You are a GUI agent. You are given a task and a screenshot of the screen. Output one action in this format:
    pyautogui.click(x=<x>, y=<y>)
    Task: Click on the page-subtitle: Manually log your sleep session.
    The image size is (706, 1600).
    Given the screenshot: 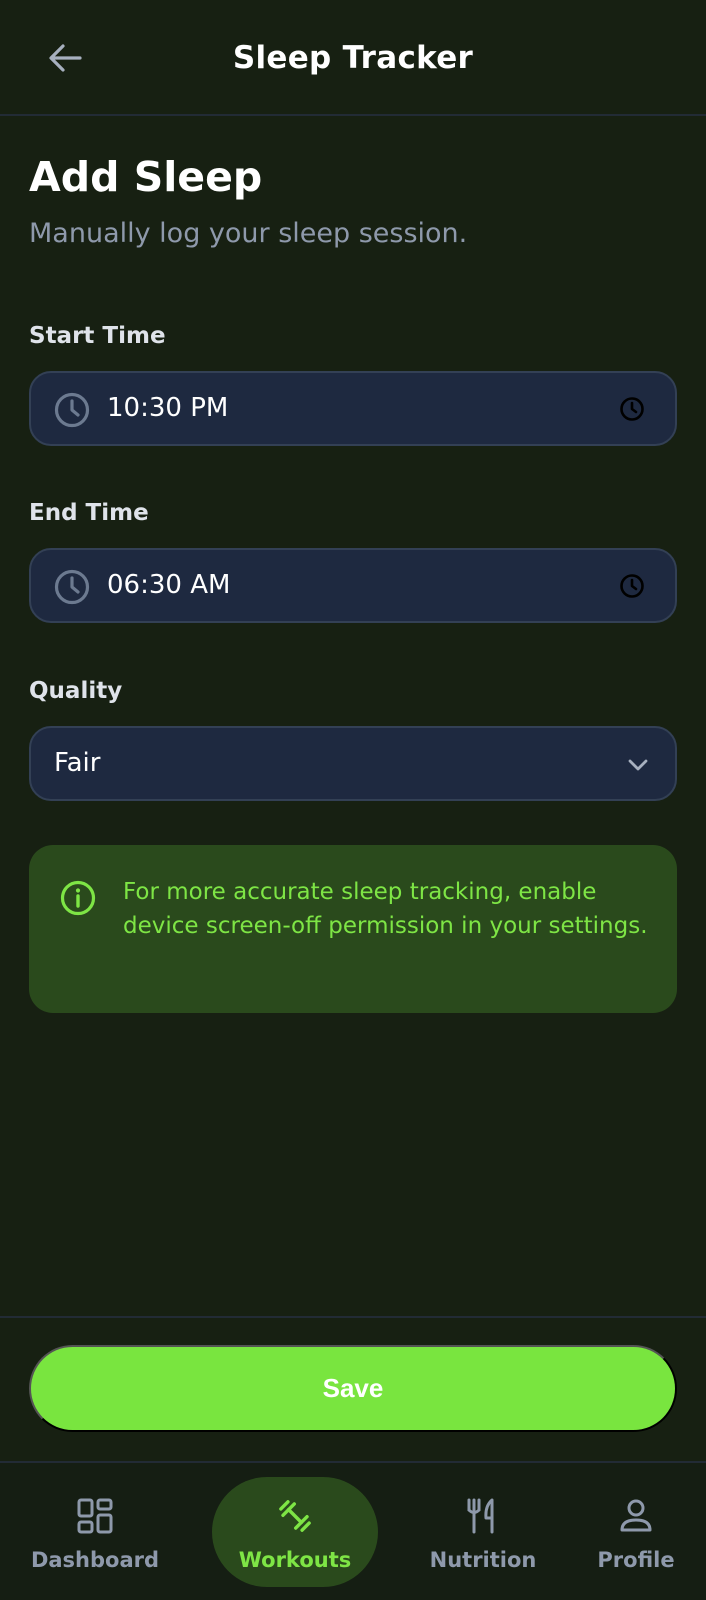 What is the action you would take?
    pyautogui.click(x=248, y=233)
    